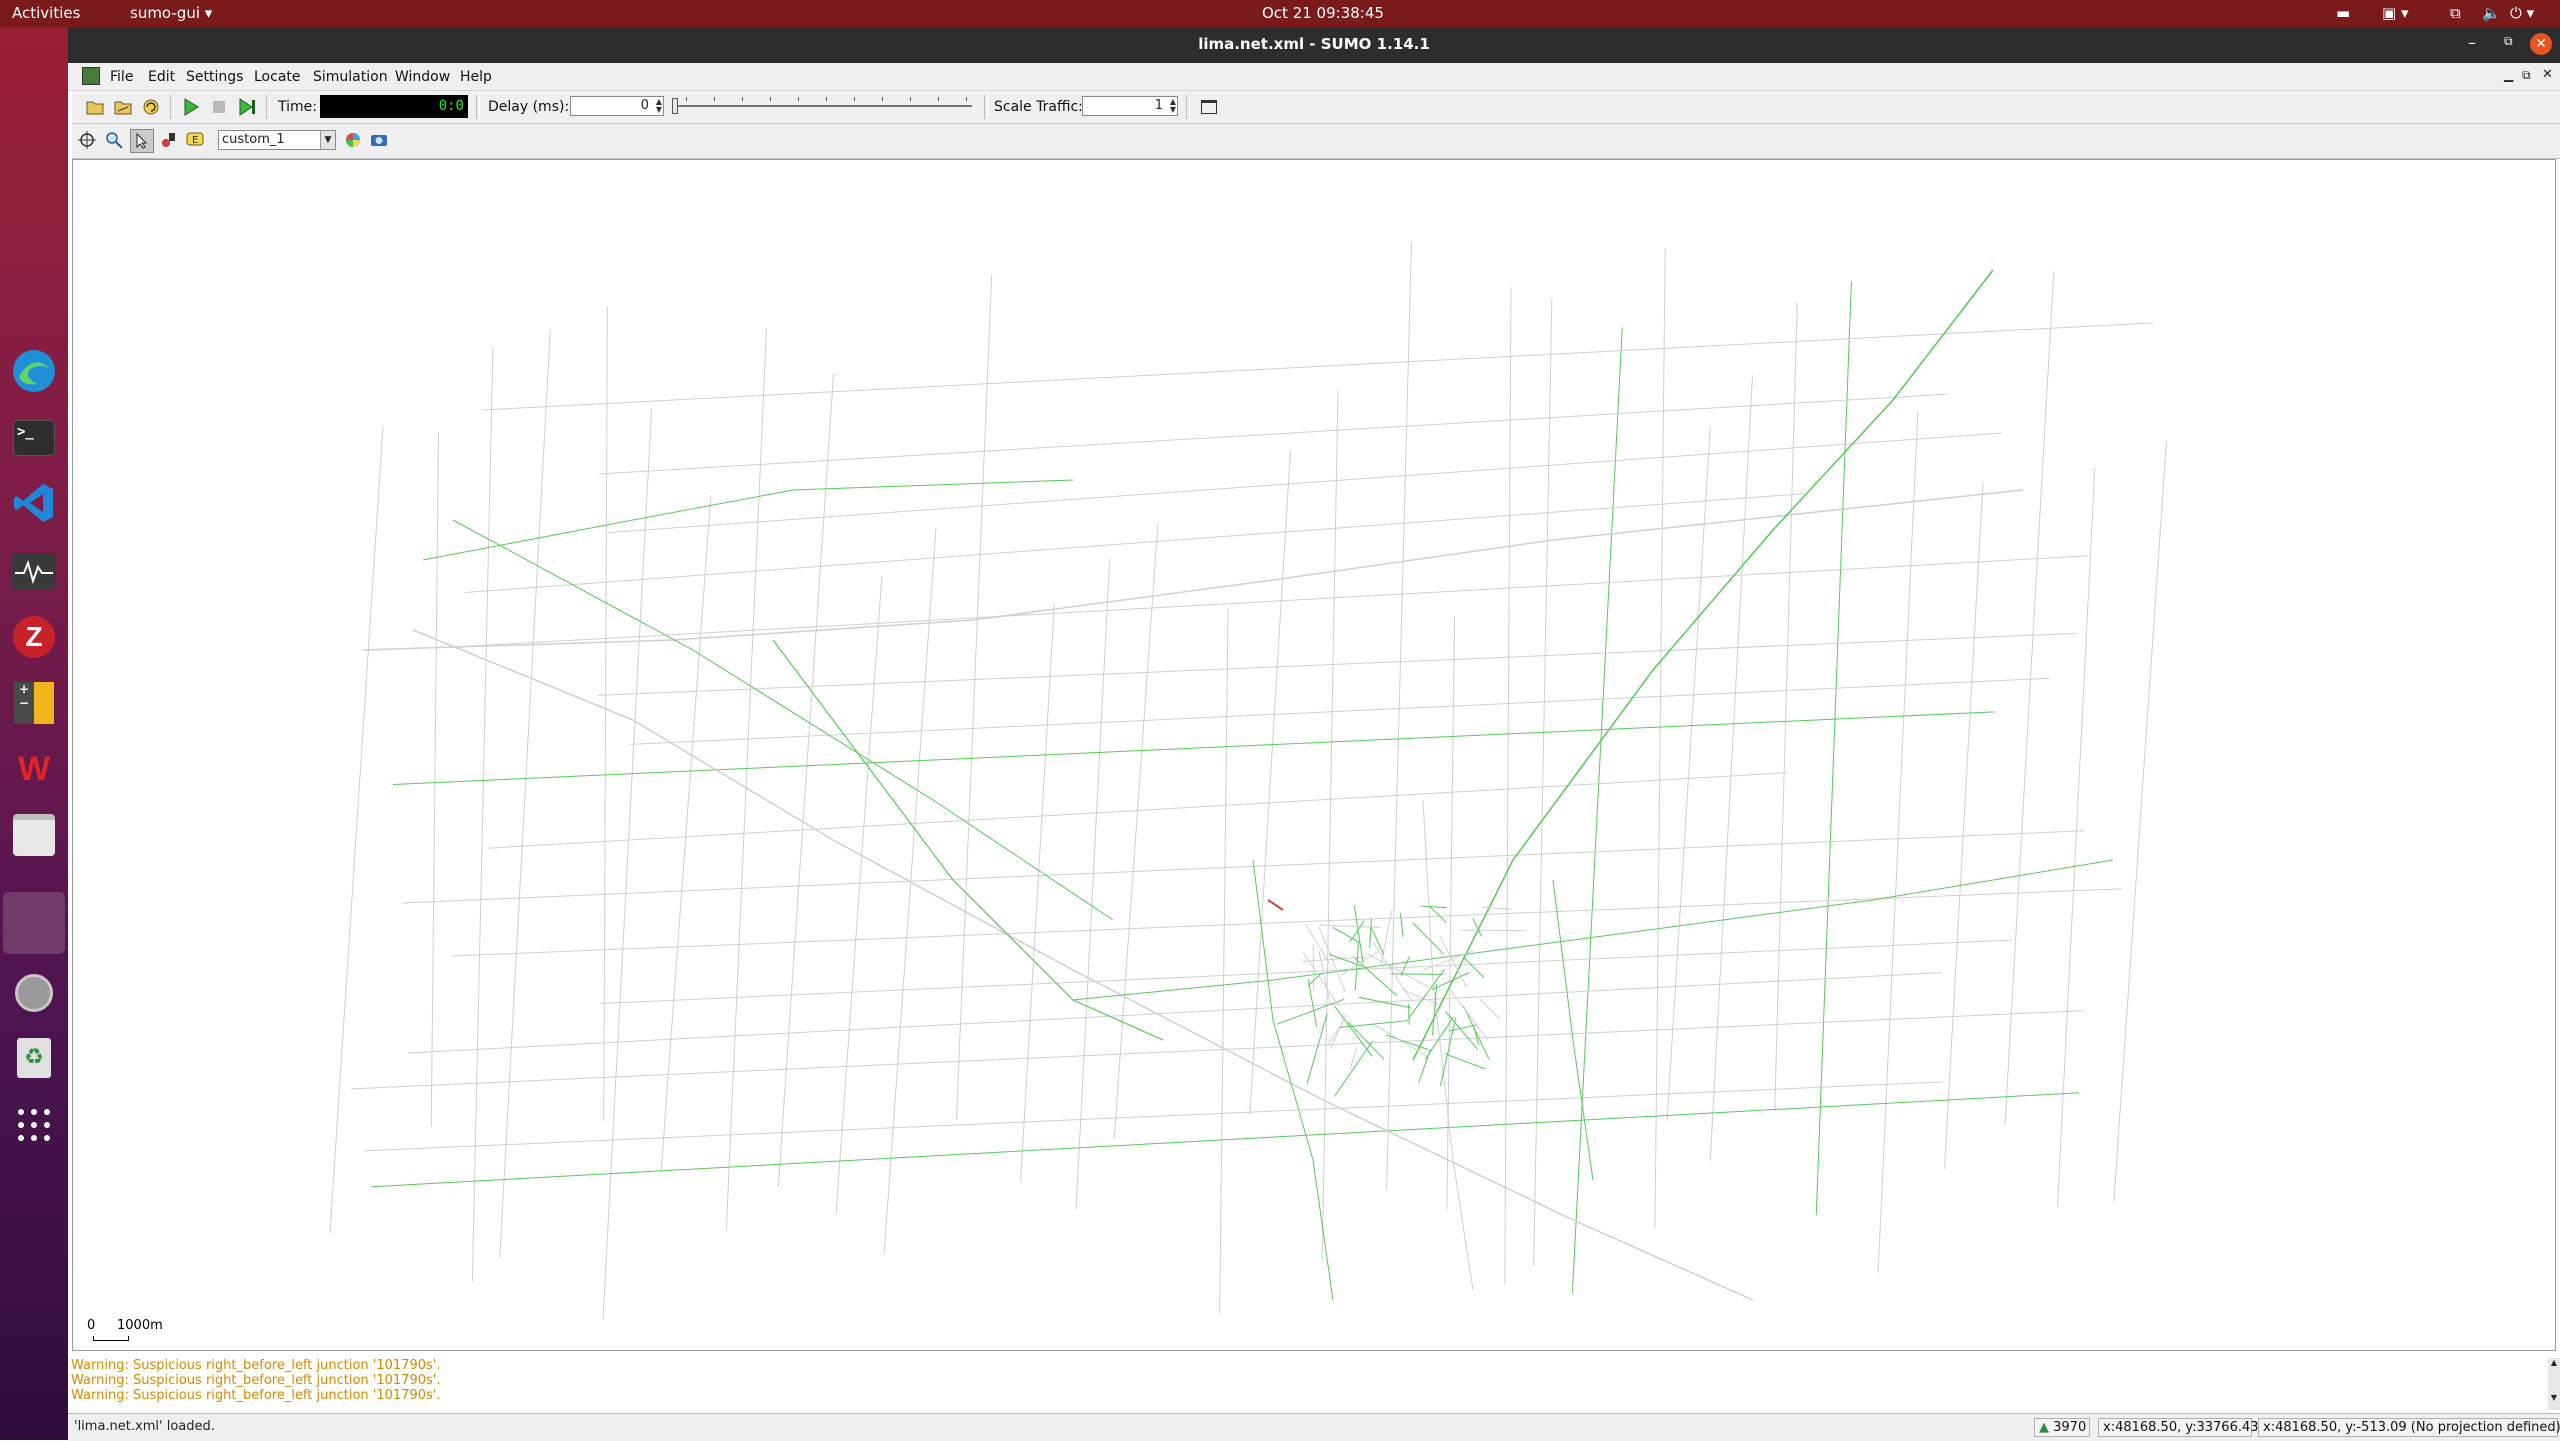  Describe the element at coordinates (476, 77) in the screenshot. I see `menu-help: Help` at that location.